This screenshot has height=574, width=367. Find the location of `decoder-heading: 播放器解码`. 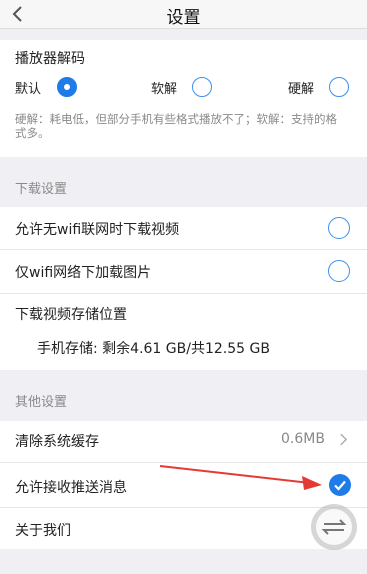

decoder-heading: 播放器解码 is located at coordinates (50, 59).